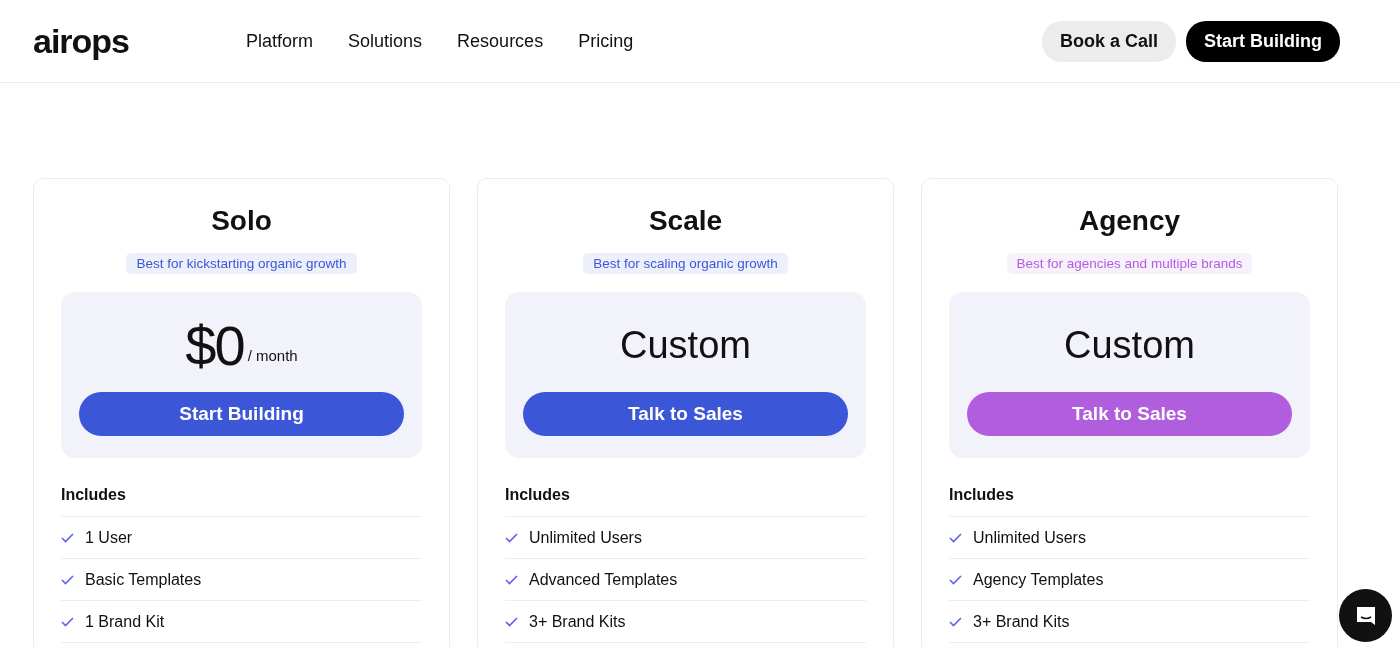  Describe the element at coordinates (143, 579) in the screenshot. I see `feature-text: Basic Templates` at that location.